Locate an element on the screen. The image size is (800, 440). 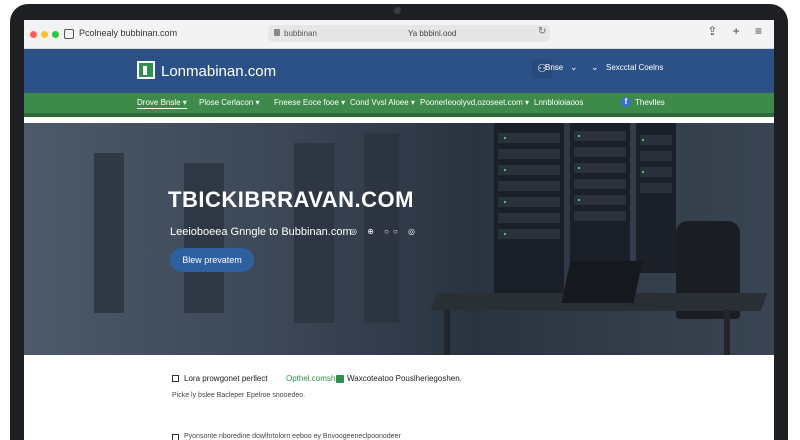
site-logo-text: Lonmabinan.com is located at coordinates (218, 71).